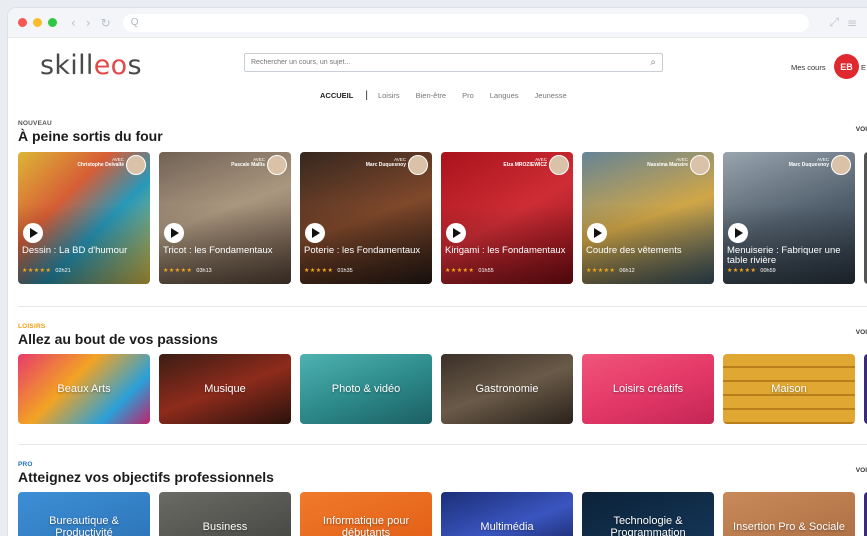 The image size is (867, 536). What do you see at coordinates (25, 464) in the screenshot?
I see `section-tag: PRO` at bounding box center [25, 464].